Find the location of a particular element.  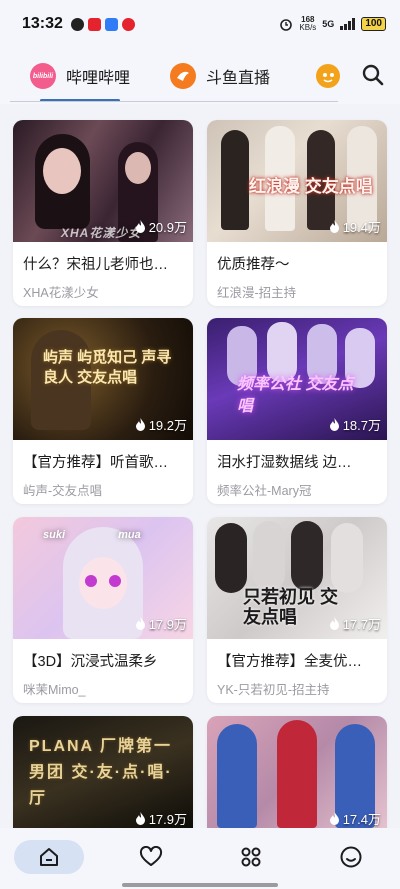

view-count-badge: 17.7万 is located at coordinates (355, 623).